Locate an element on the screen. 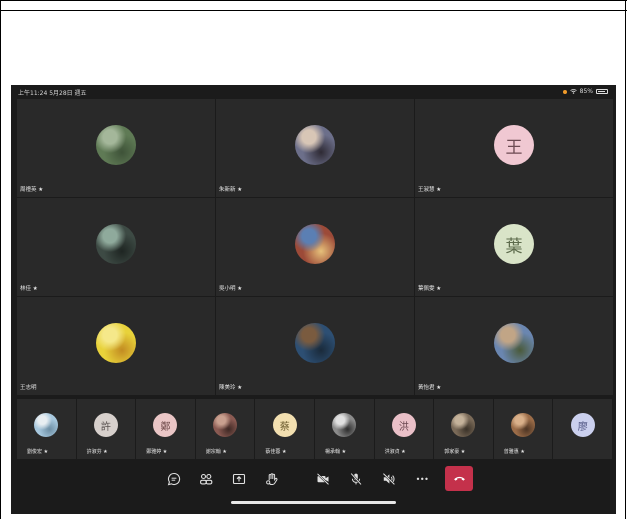  header-rule is located at coordinates (313, 10).